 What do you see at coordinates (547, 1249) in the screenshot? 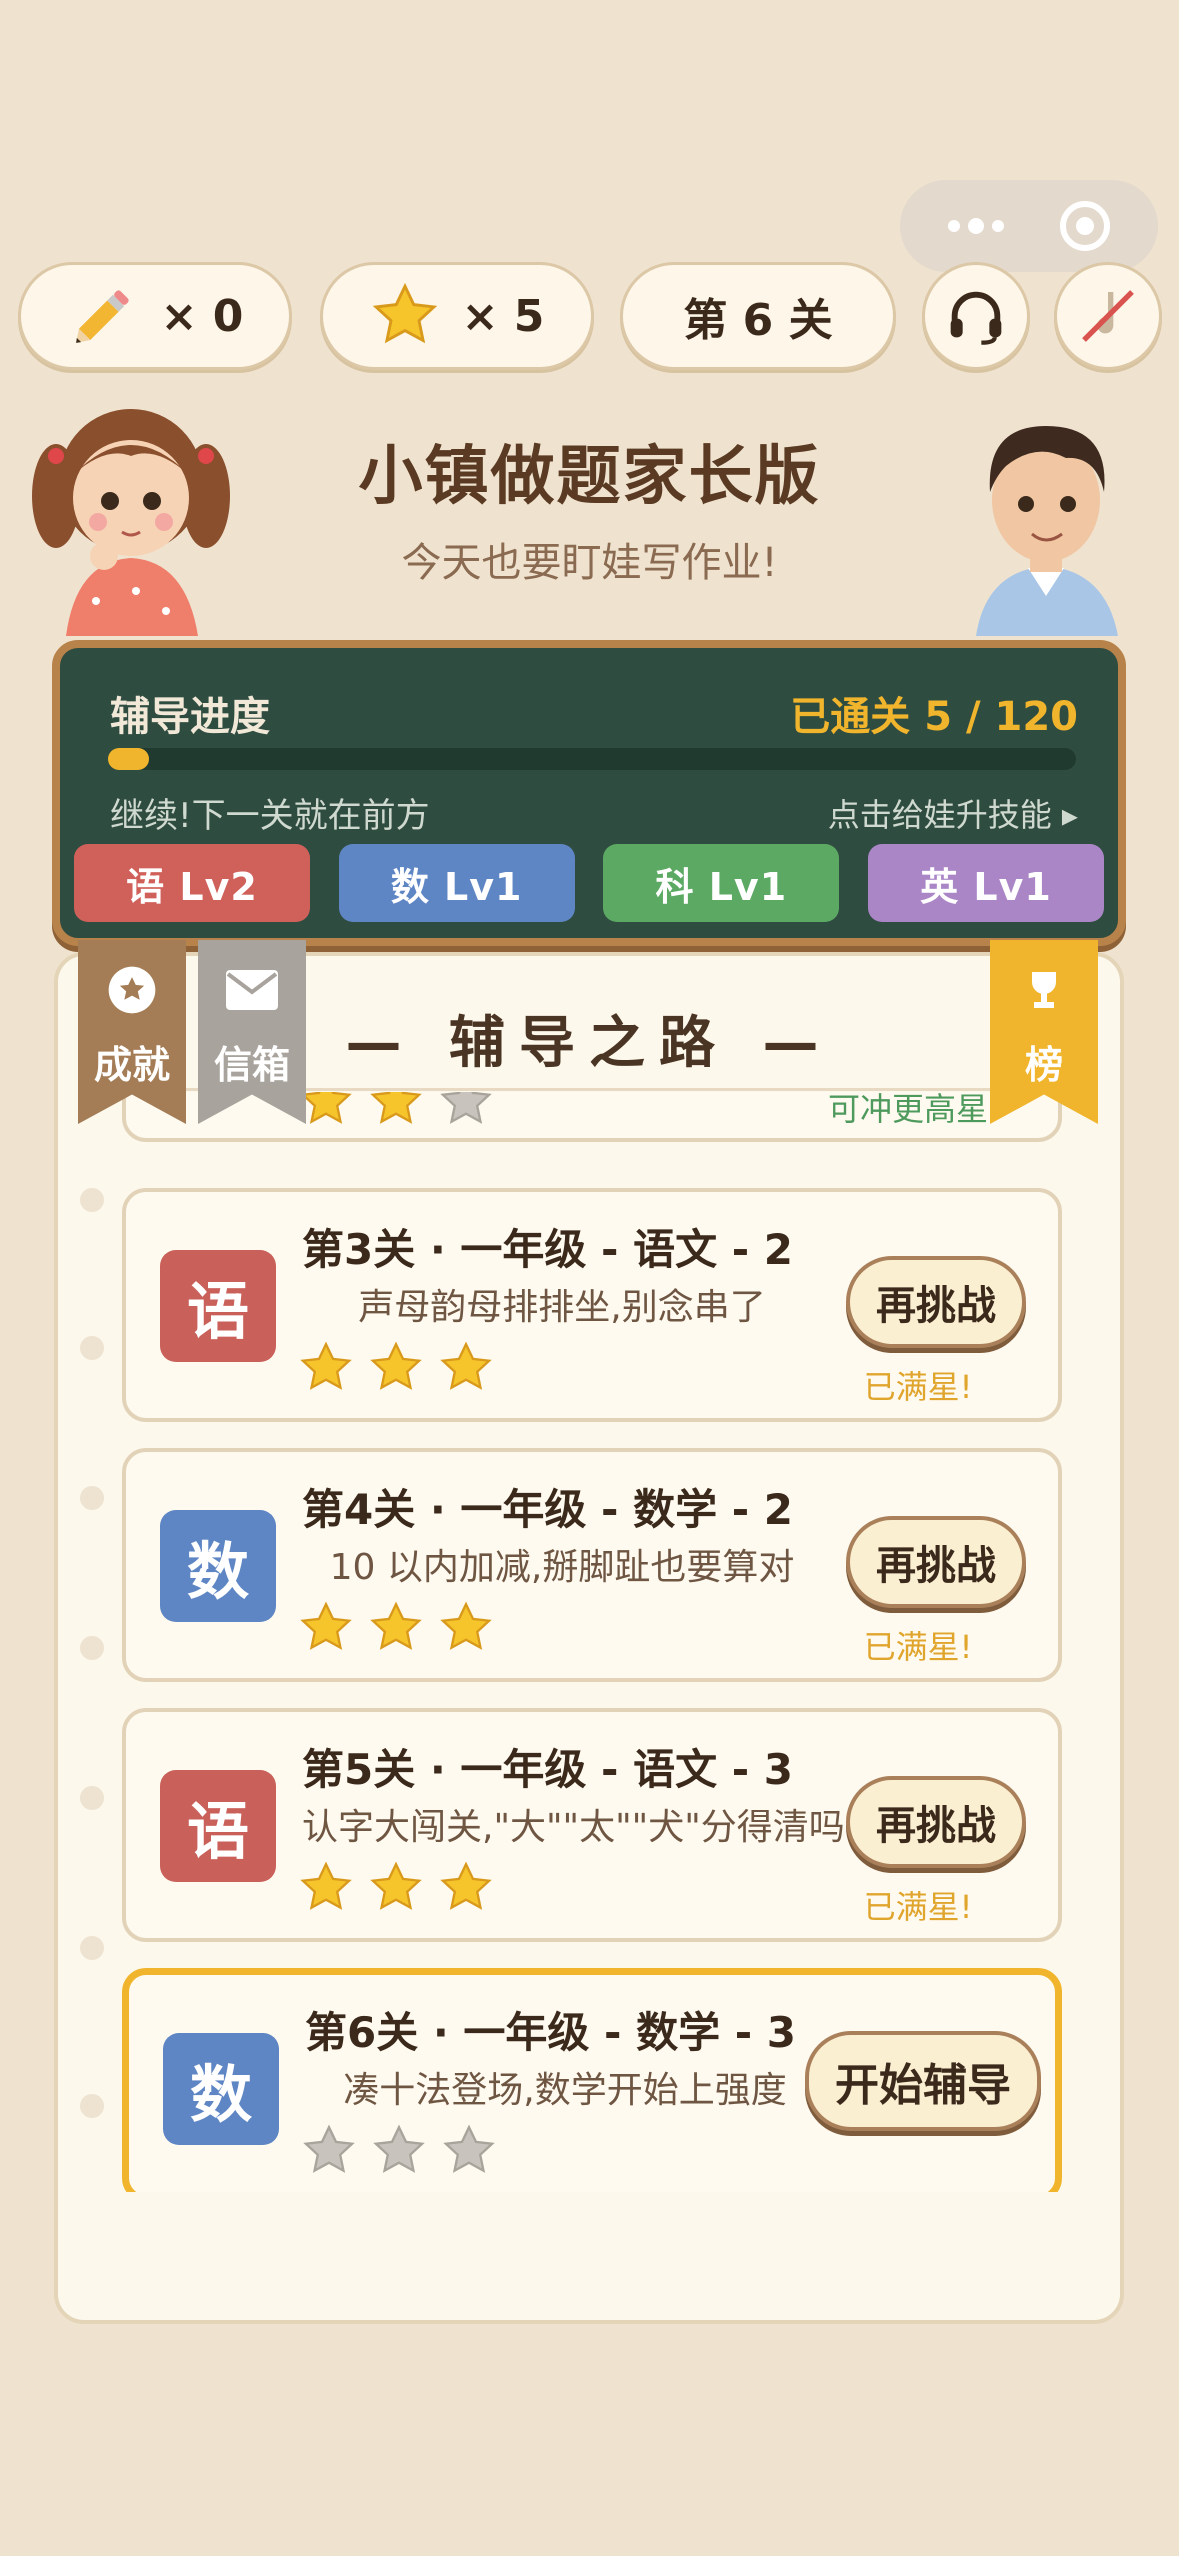
I see `level-title: 第3关 · 一年级 - 语文 - 2` at bounding box center [547, 1249].